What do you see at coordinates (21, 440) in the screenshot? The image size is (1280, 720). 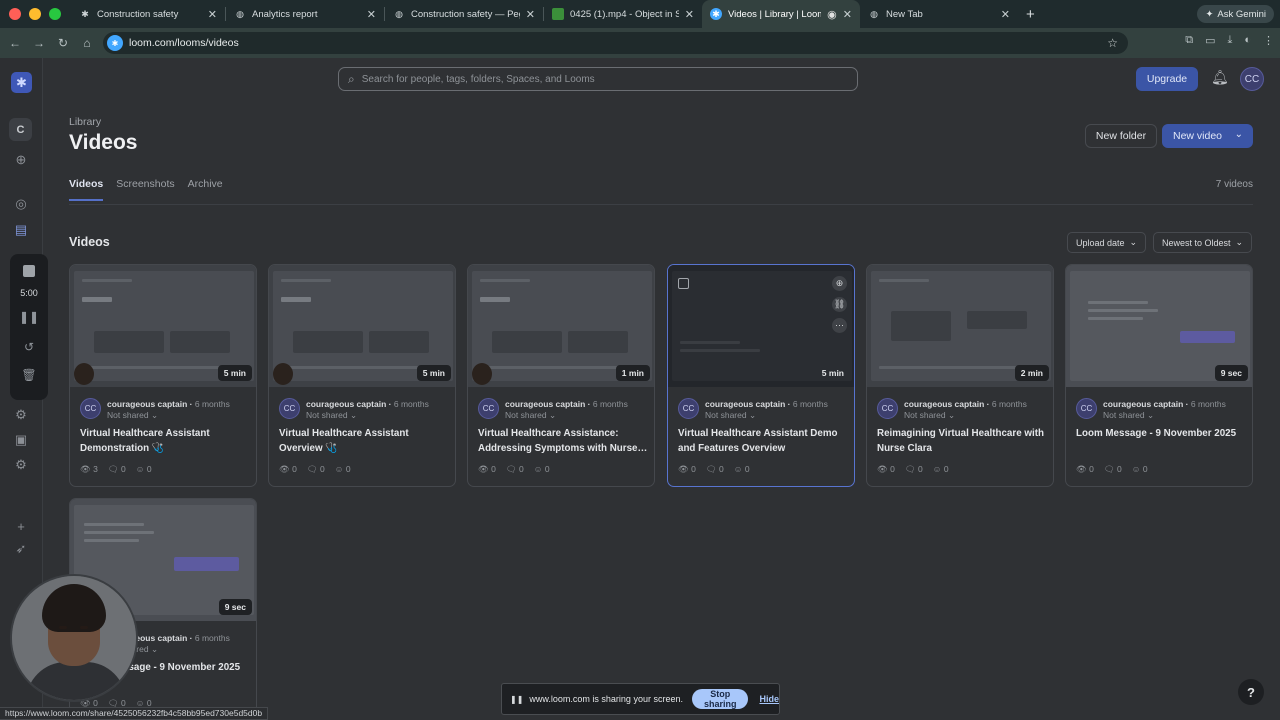 I see `screen-icon: ▣` at bounding box center [21, 440].